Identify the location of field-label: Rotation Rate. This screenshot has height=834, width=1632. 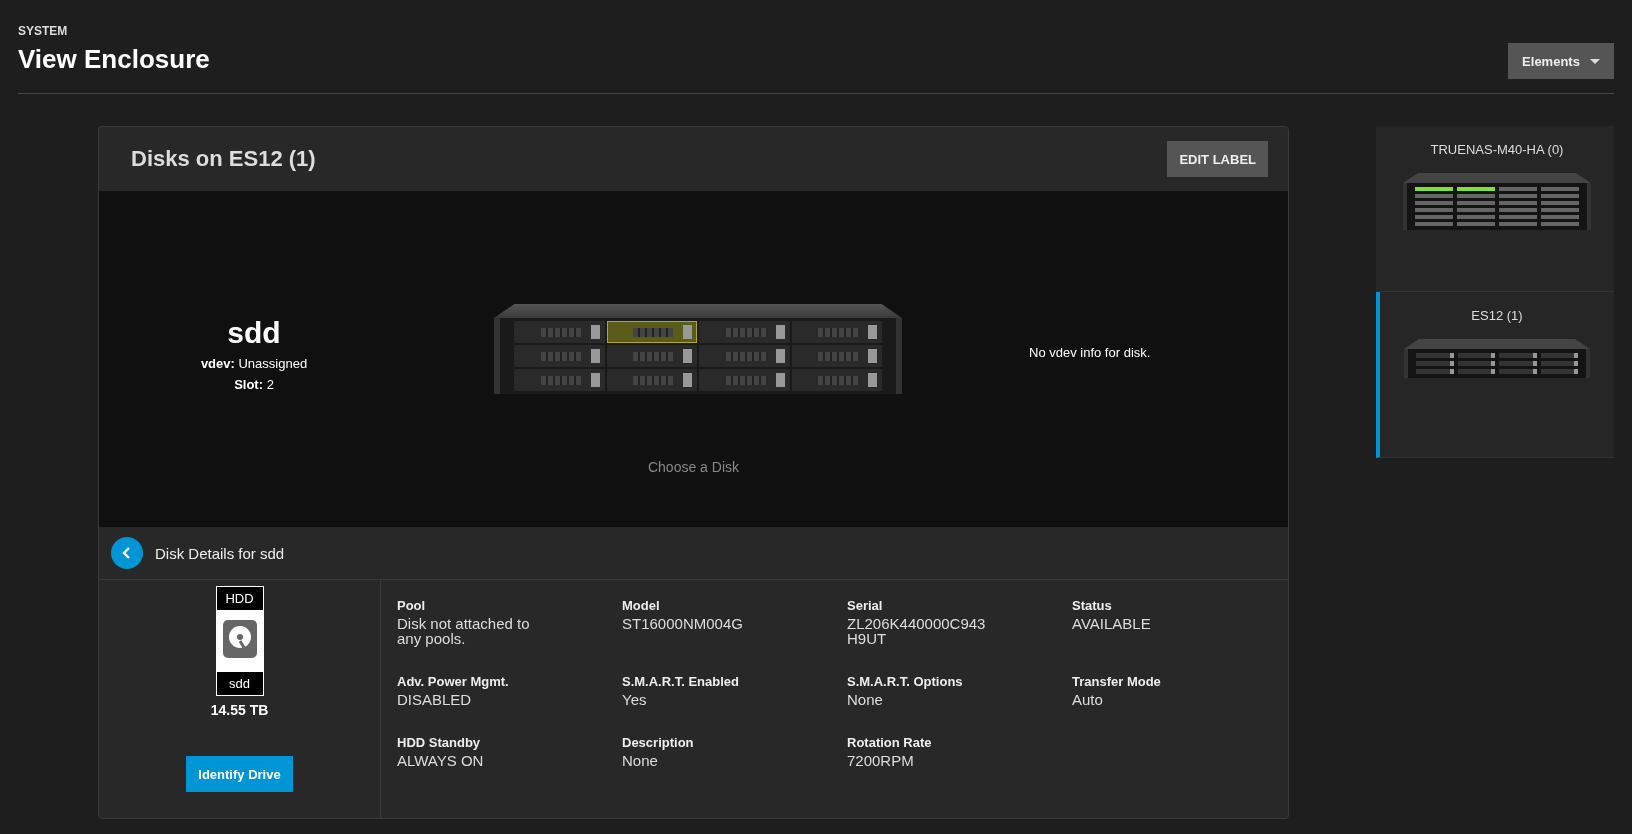
(890, 742).